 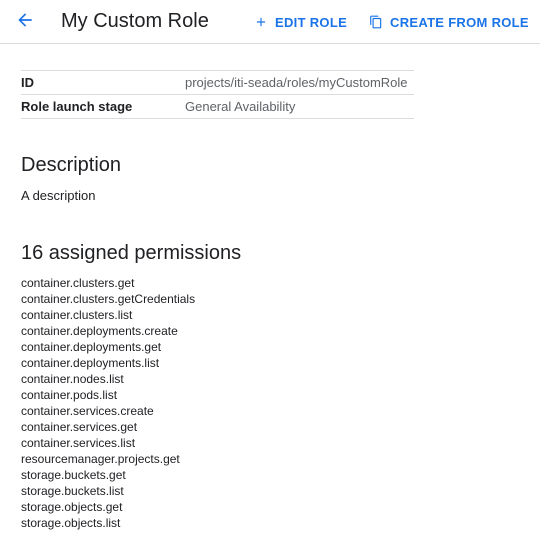 I want to click on arrow-back-icon, so click(x=25, y=22).